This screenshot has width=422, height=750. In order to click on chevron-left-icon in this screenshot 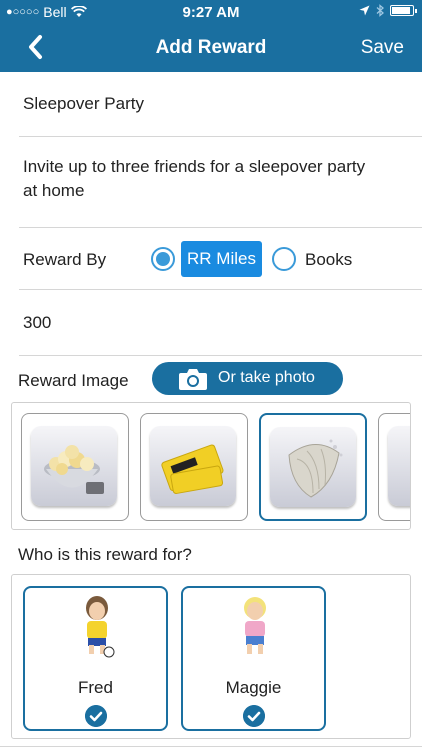, I will do `click(35, 47)`.